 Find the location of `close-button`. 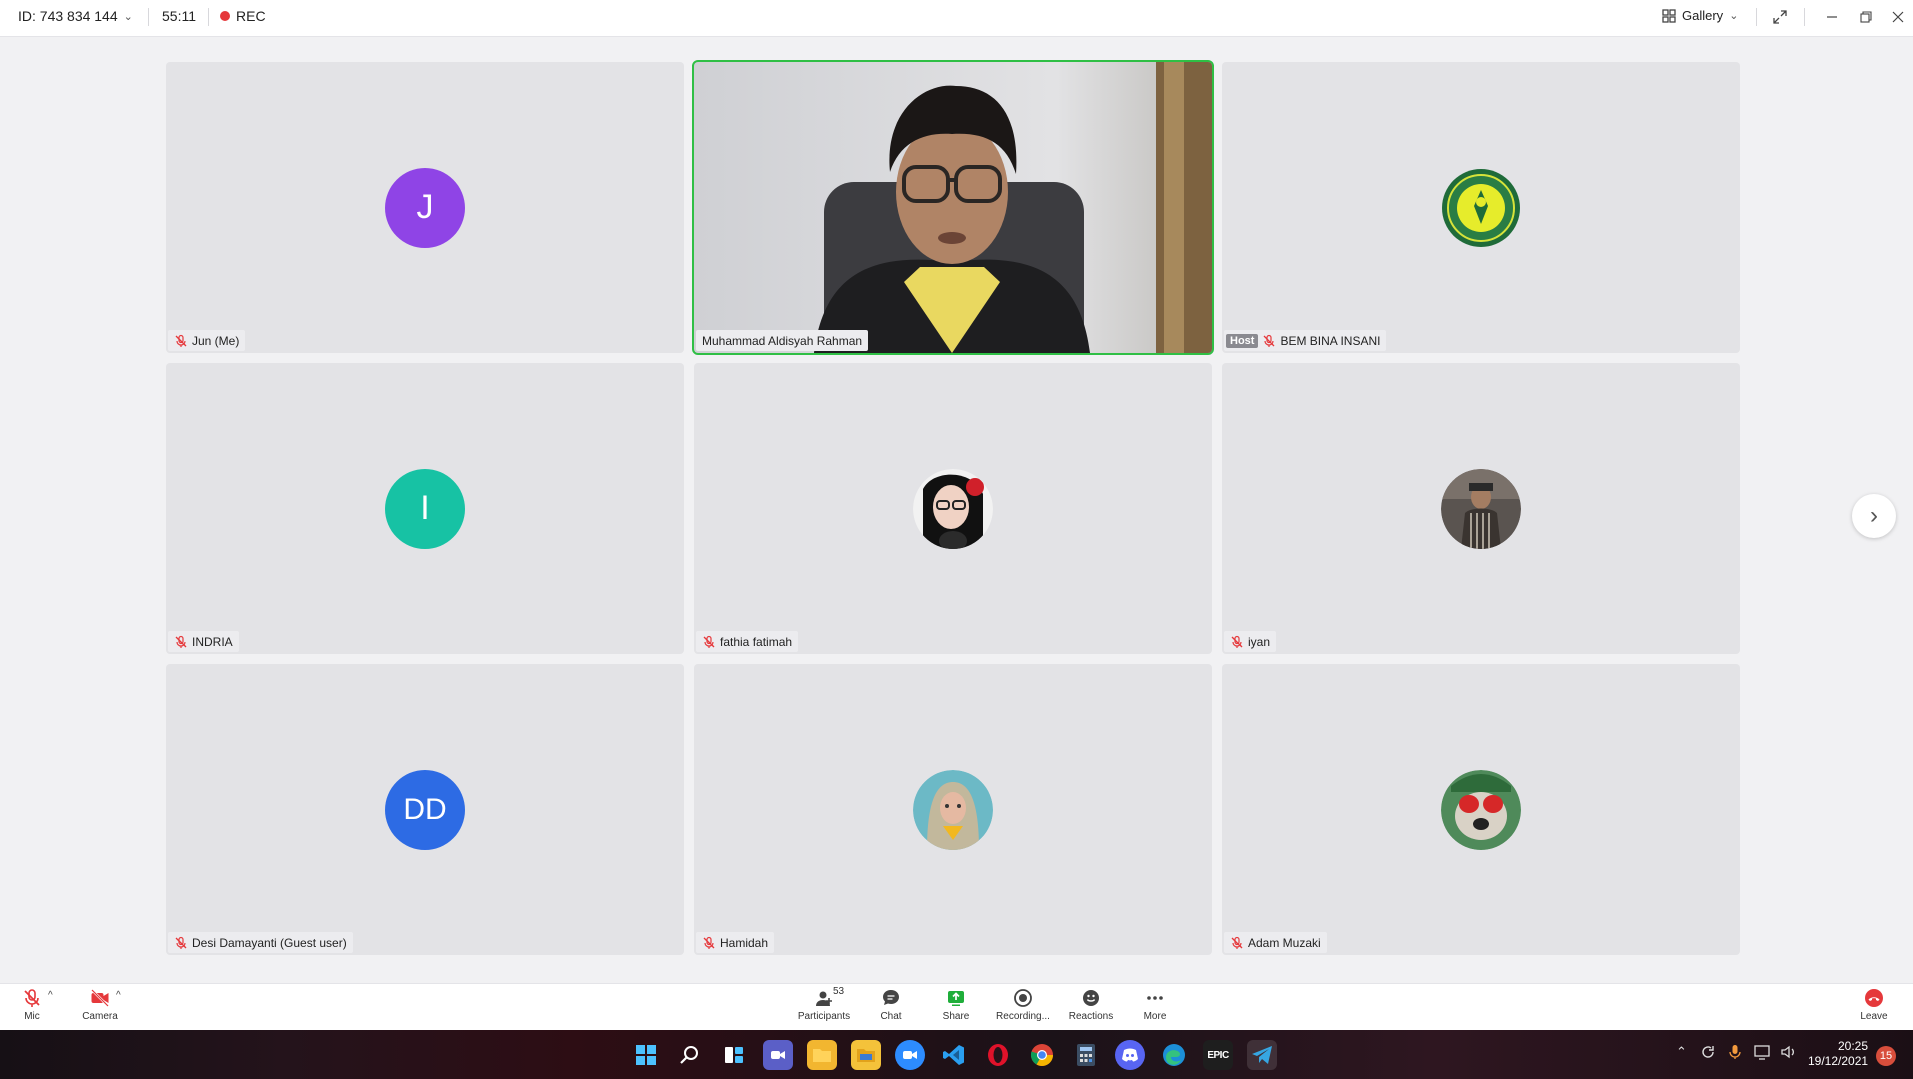

close-button is located at coordinates (1898, 17).